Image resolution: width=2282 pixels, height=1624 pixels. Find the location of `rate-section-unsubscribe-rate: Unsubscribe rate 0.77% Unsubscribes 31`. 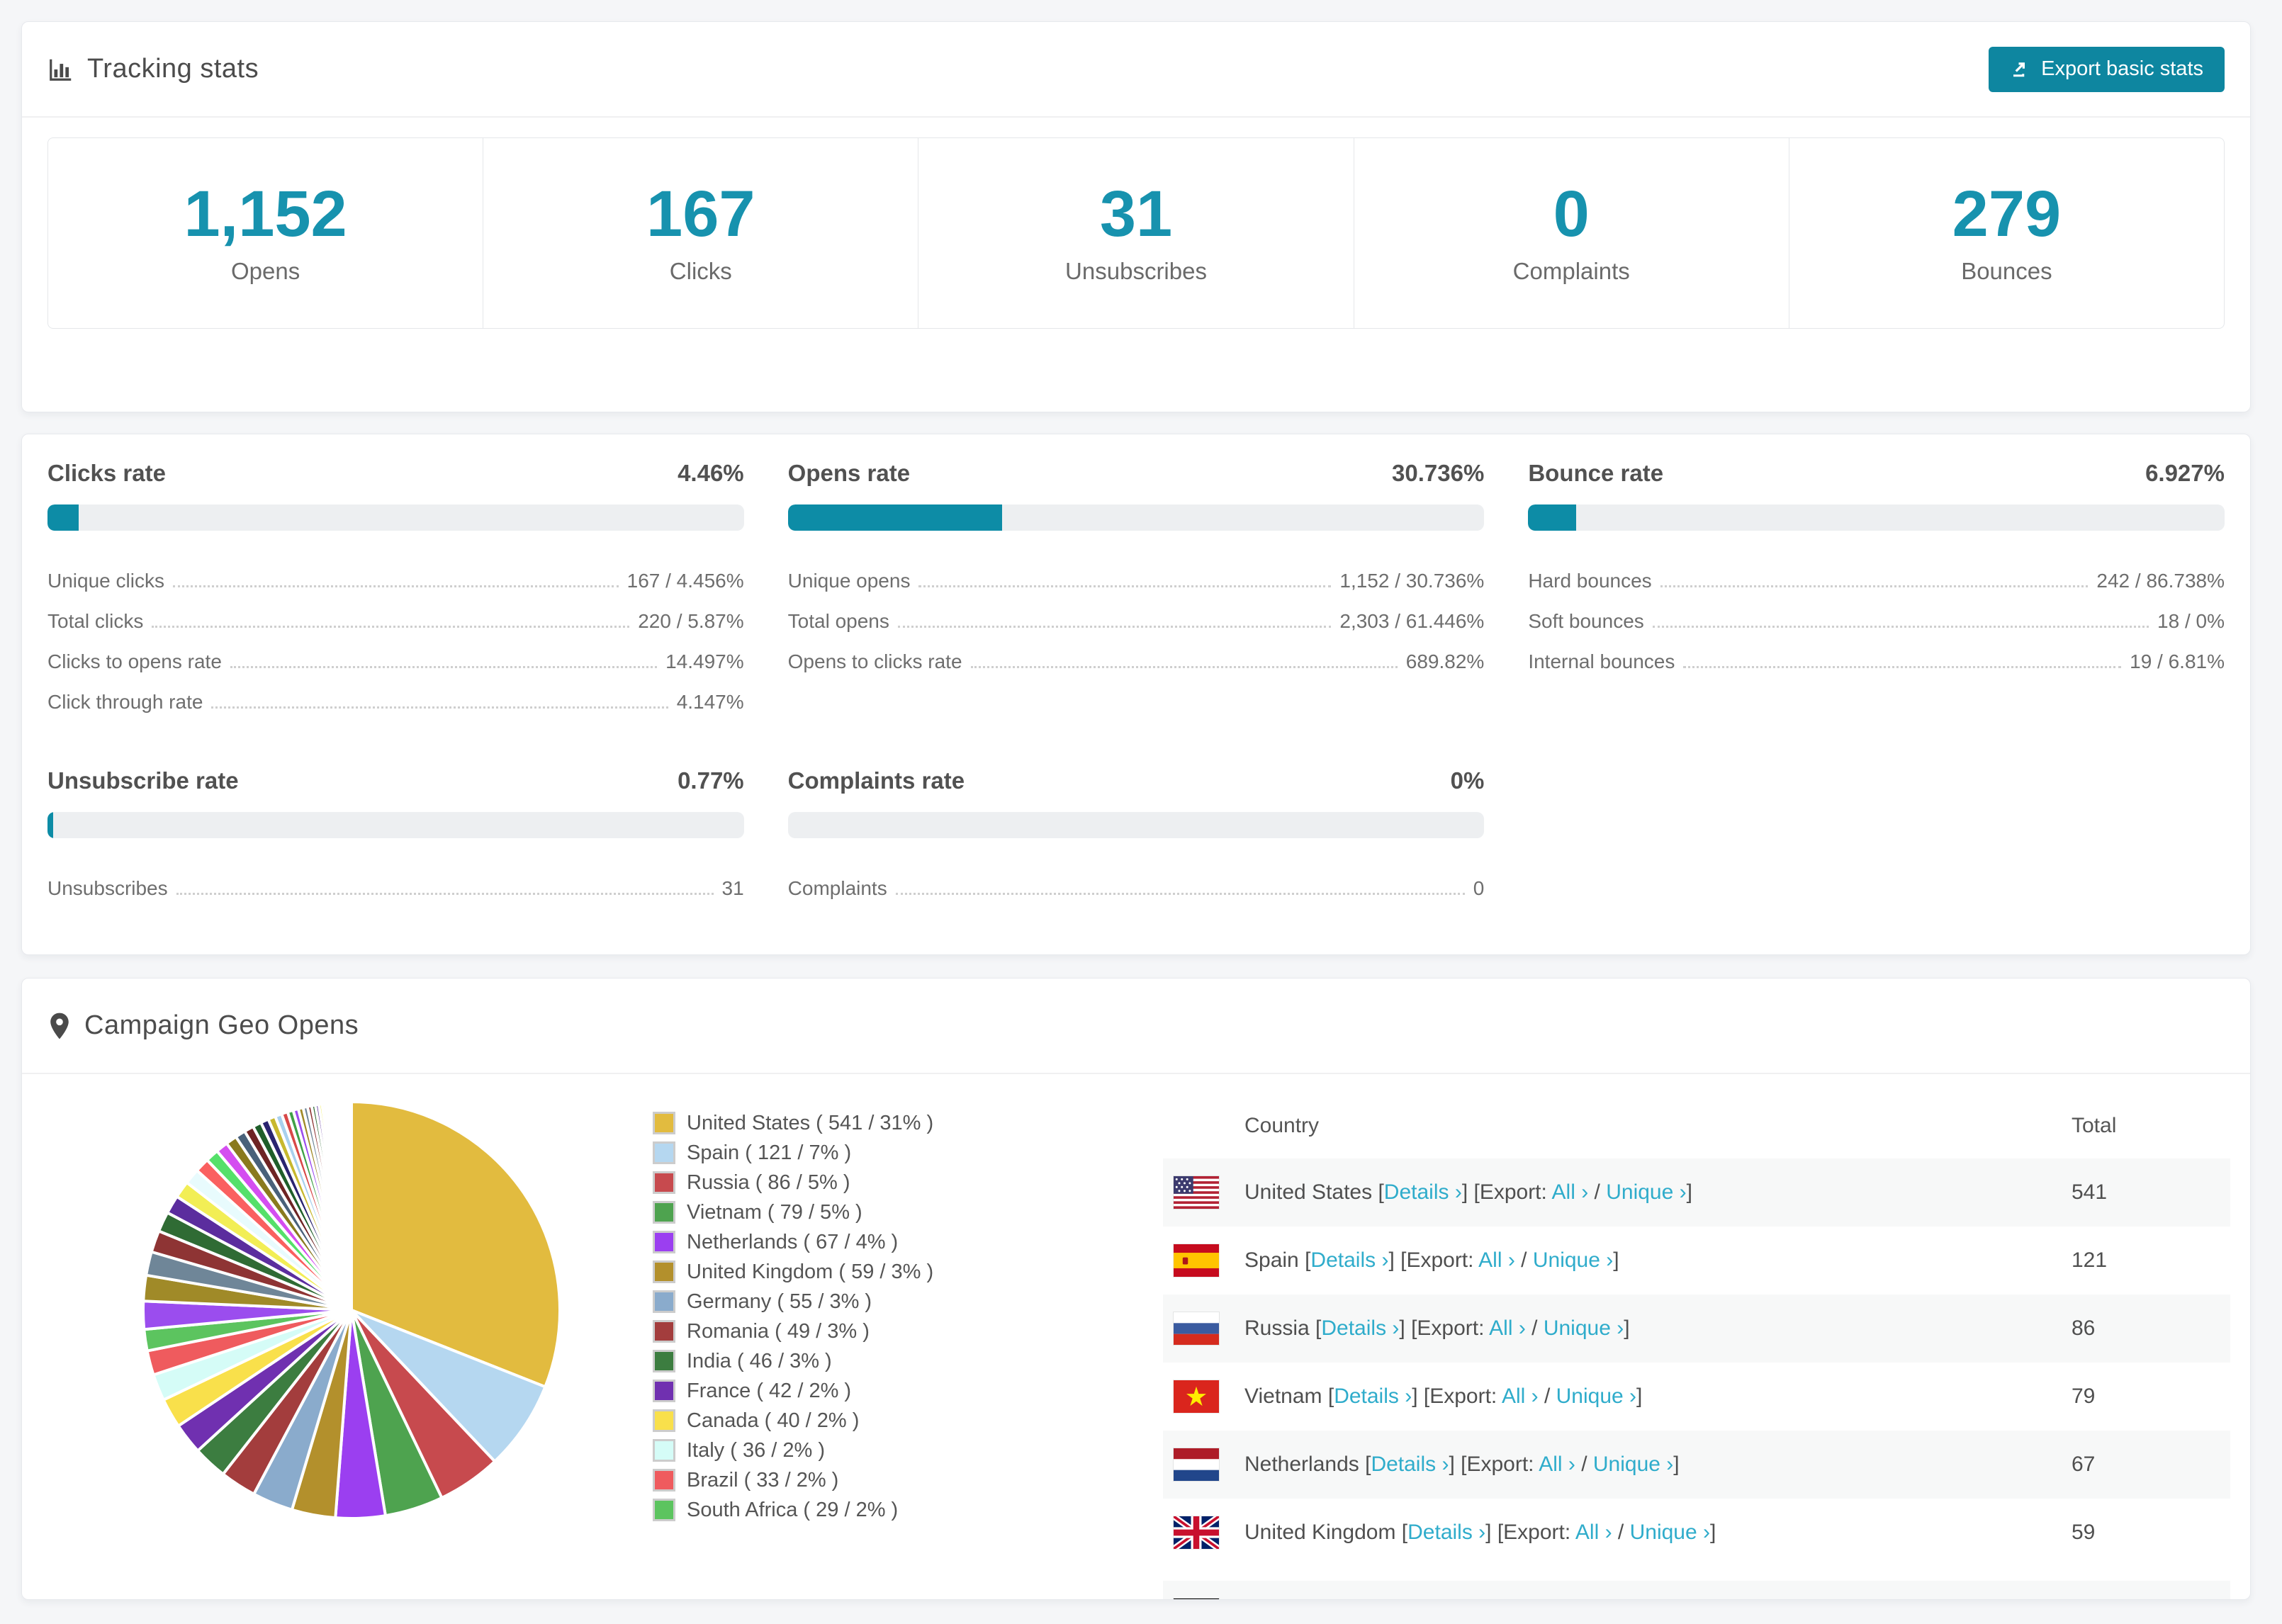

rate-section-unsubscribe-rate: Unsubscribe rate 0.77% Unsubscribes 31 is located at coordinates (395, 835).